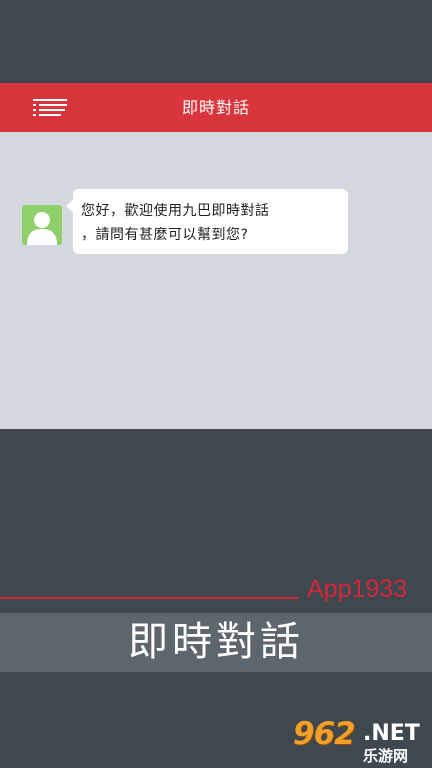 The height and width of the screenshot is (768, 432). Describe the element at coordinates (149, 598) in the screenshot. I see `brand-divider` at that location.